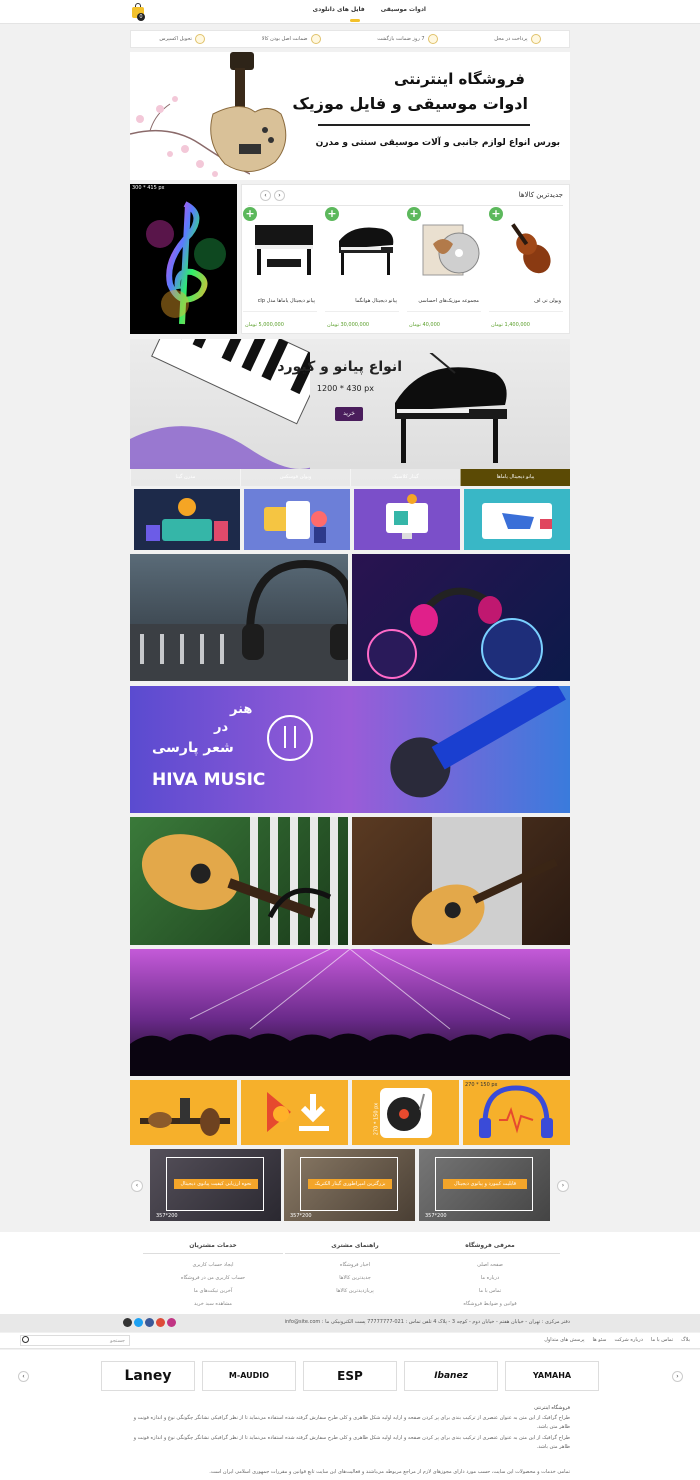 This screenshot has height=1480, width=700. Describe the element at coordinates (241, 709) in the screenshot. I see `hiva-line-1: هنر` at that location.